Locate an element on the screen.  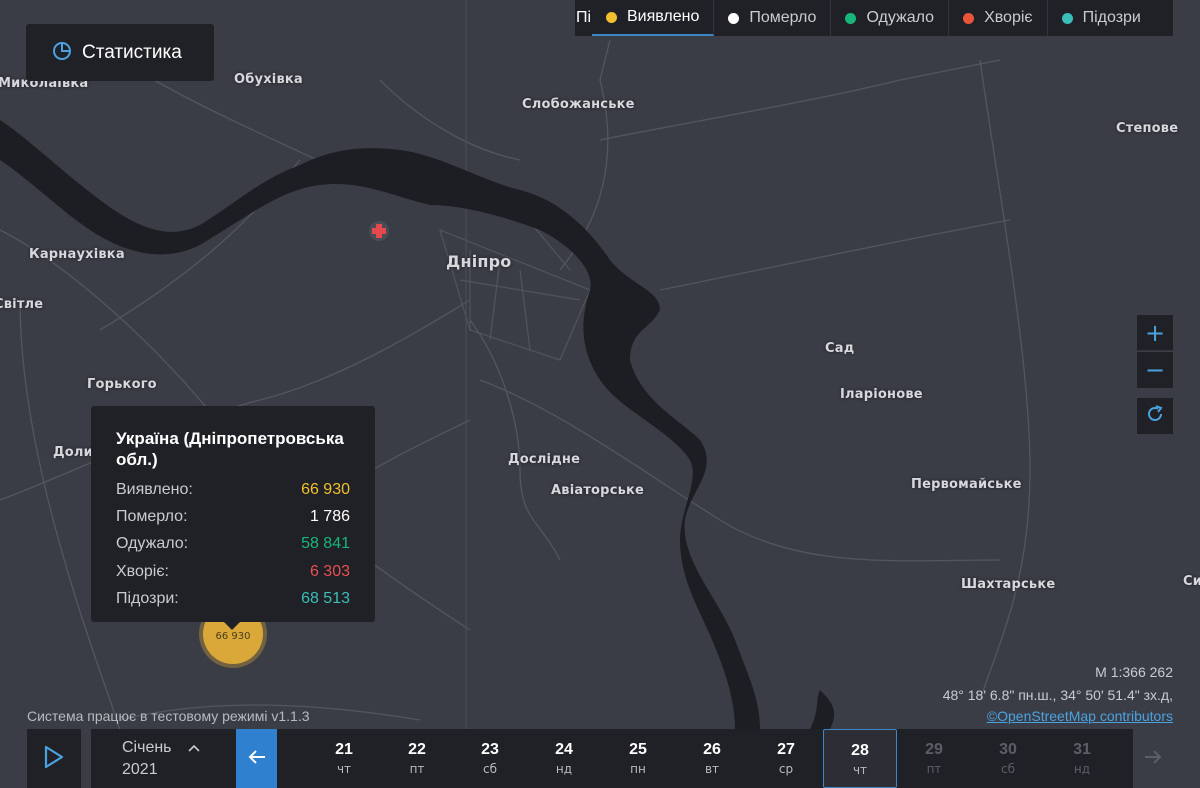
previous-days-button is located at coordinates (256, 758).